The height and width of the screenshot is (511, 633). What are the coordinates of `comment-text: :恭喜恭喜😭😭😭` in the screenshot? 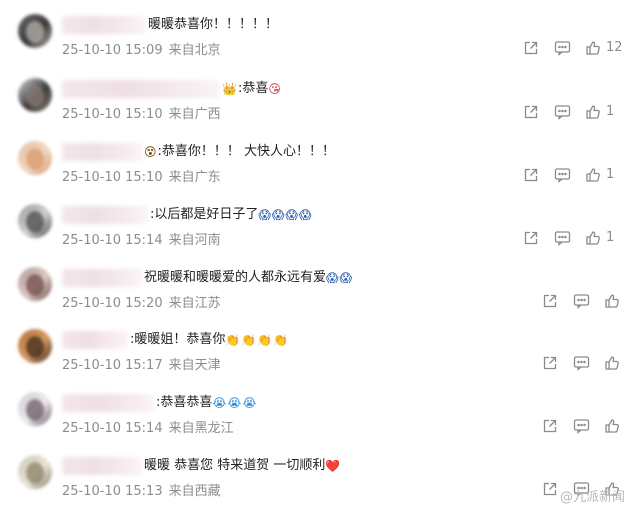 It's located at (206, 403).